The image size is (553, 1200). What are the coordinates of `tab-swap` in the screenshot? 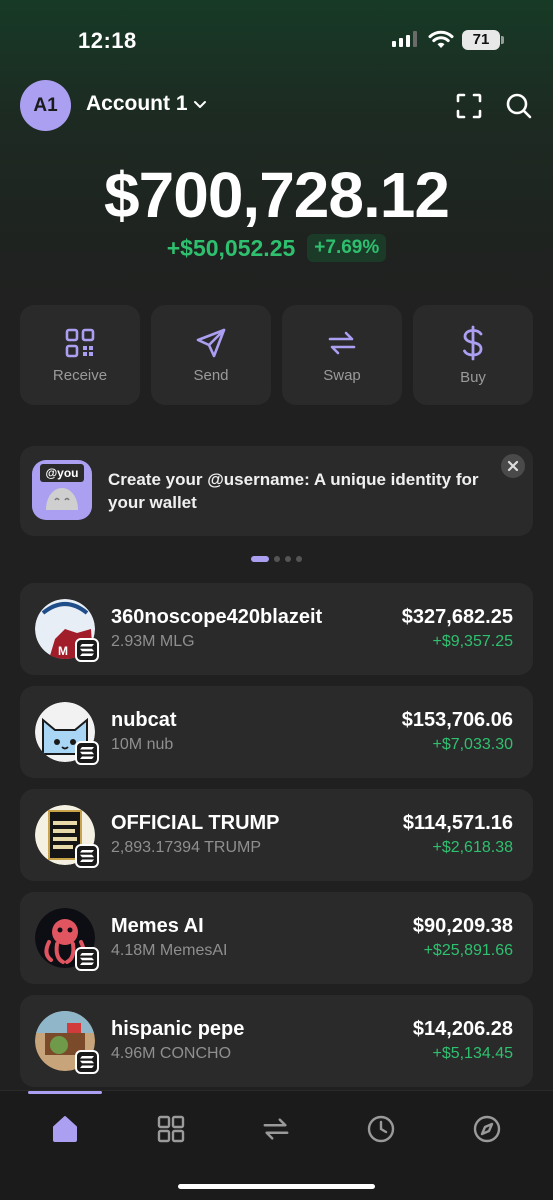 It's located at (276, 1129).